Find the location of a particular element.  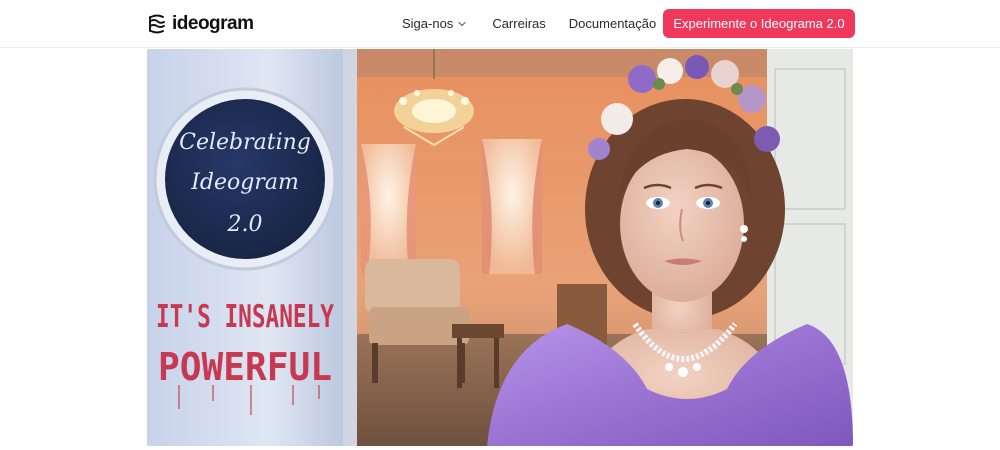

nav-careers-link: Carreiras is located at coordinates (518, 23).